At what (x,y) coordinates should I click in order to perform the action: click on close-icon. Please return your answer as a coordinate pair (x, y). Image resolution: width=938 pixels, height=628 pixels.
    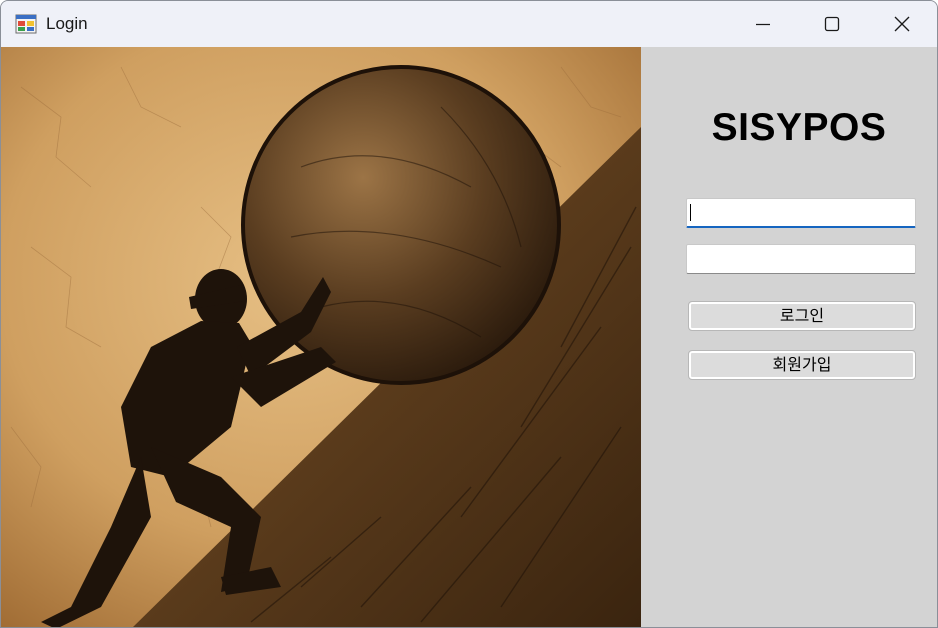
    Looking at the image, I should click on (902, 24).